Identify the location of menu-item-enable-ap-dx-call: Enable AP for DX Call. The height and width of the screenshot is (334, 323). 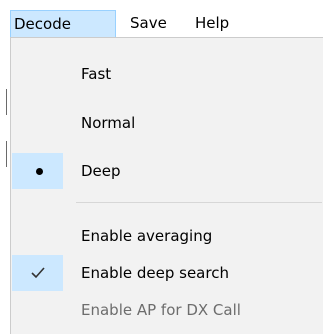
(167, 310).